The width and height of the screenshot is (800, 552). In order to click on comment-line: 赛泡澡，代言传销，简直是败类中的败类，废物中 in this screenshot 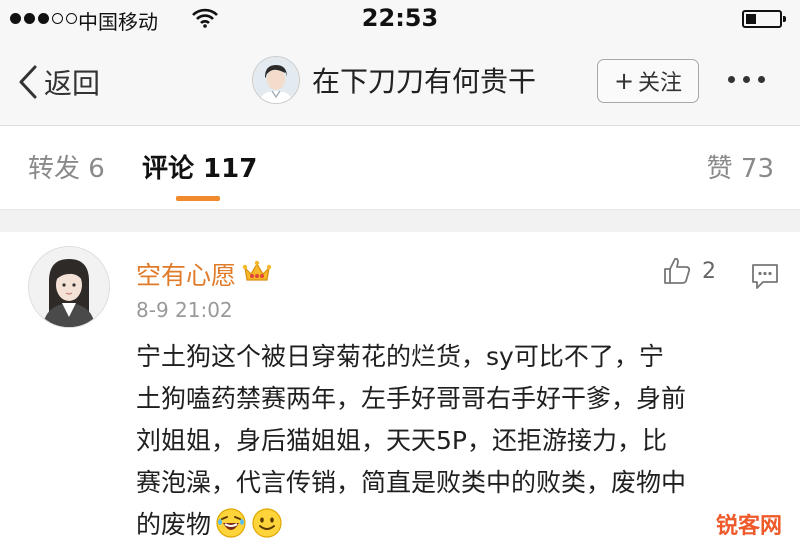, I will do `click(411, 482)`.